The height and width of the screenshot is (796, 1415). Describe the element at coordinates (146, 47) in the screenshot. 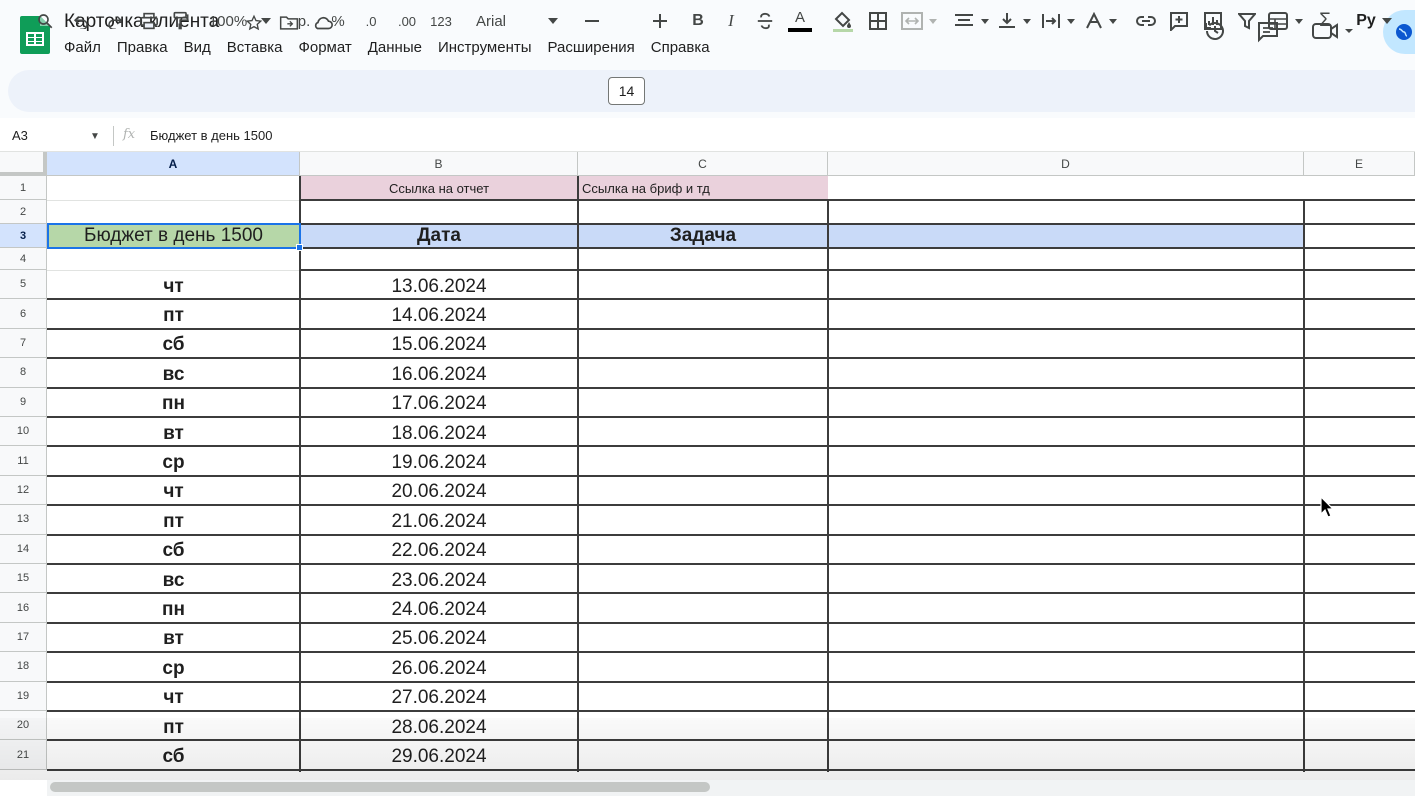

I see `menu-edit: Правка` at that location.